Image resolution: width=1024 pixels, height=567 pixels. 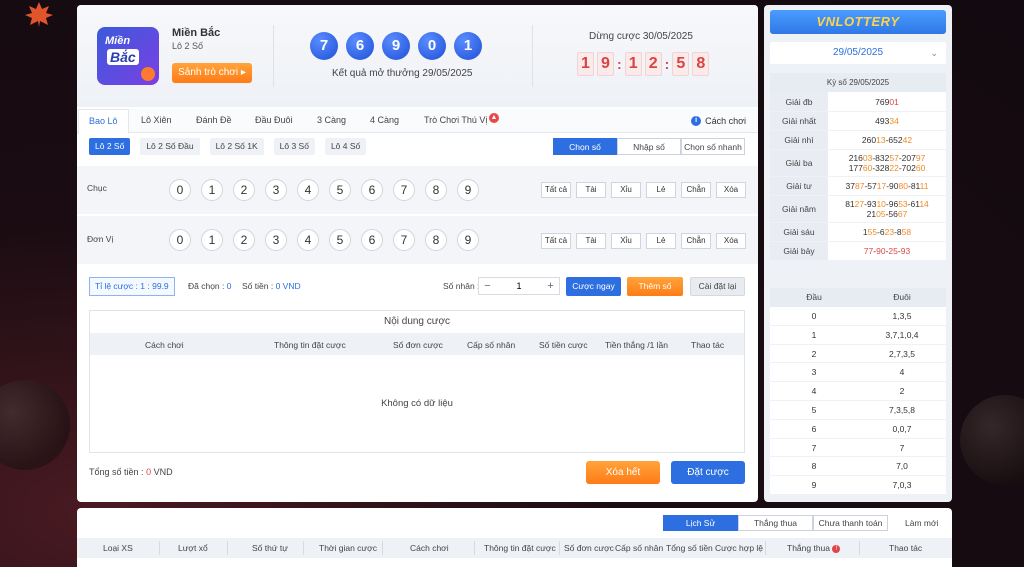 I want to click on clear-all-button: Xóa hết, so click(x=623, y=472).